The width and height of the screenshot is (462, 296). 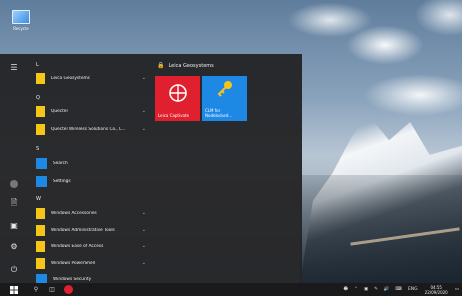 I want to click on app-quectel: Quectel ⌄, so click(x=93, y=111).